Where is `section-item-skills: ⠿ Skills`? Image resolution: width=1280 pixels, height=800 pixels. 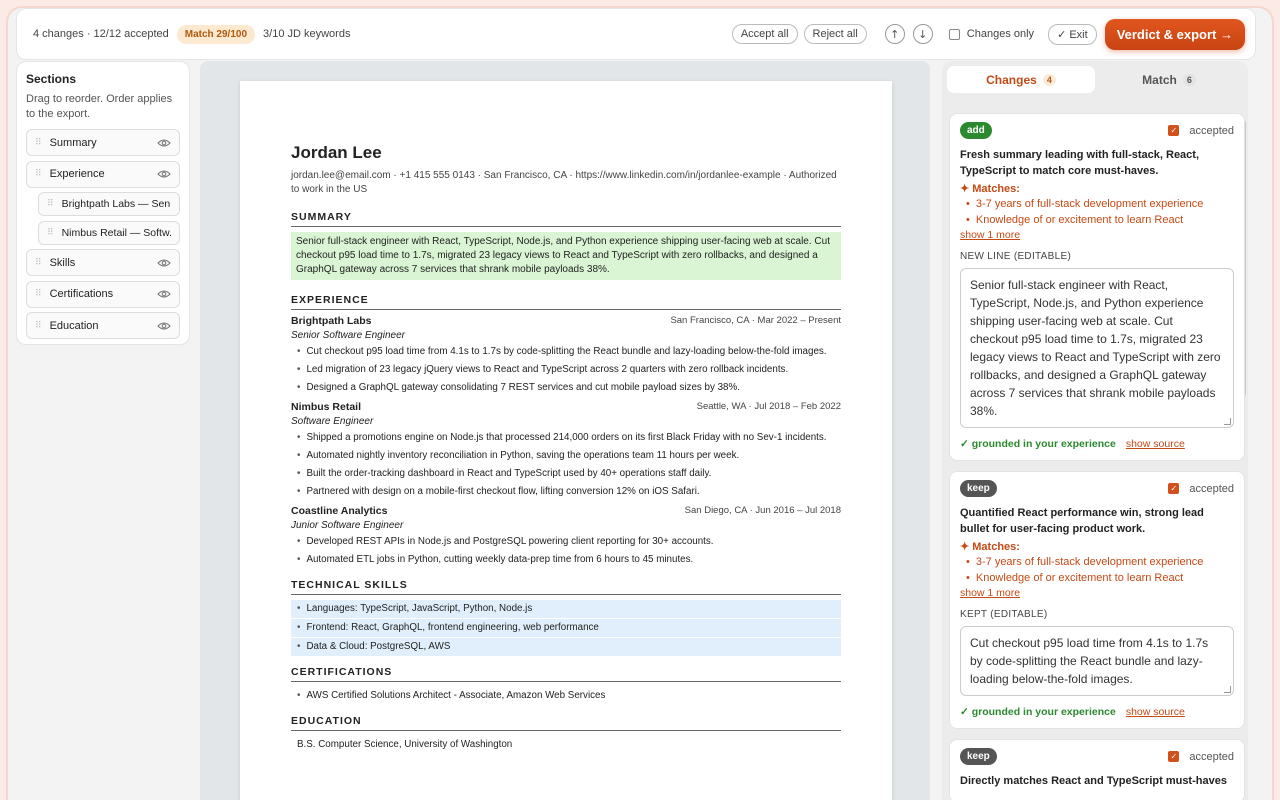 section-item-skills: ⠿ Skills is located at coordinates (103, 262).